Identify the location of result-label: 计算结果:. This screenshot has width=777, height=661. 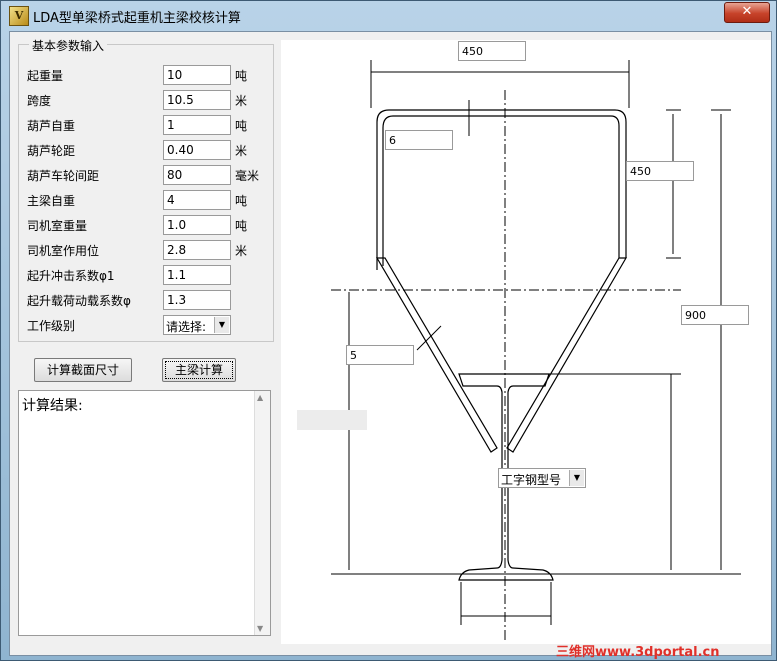
(52, 406).